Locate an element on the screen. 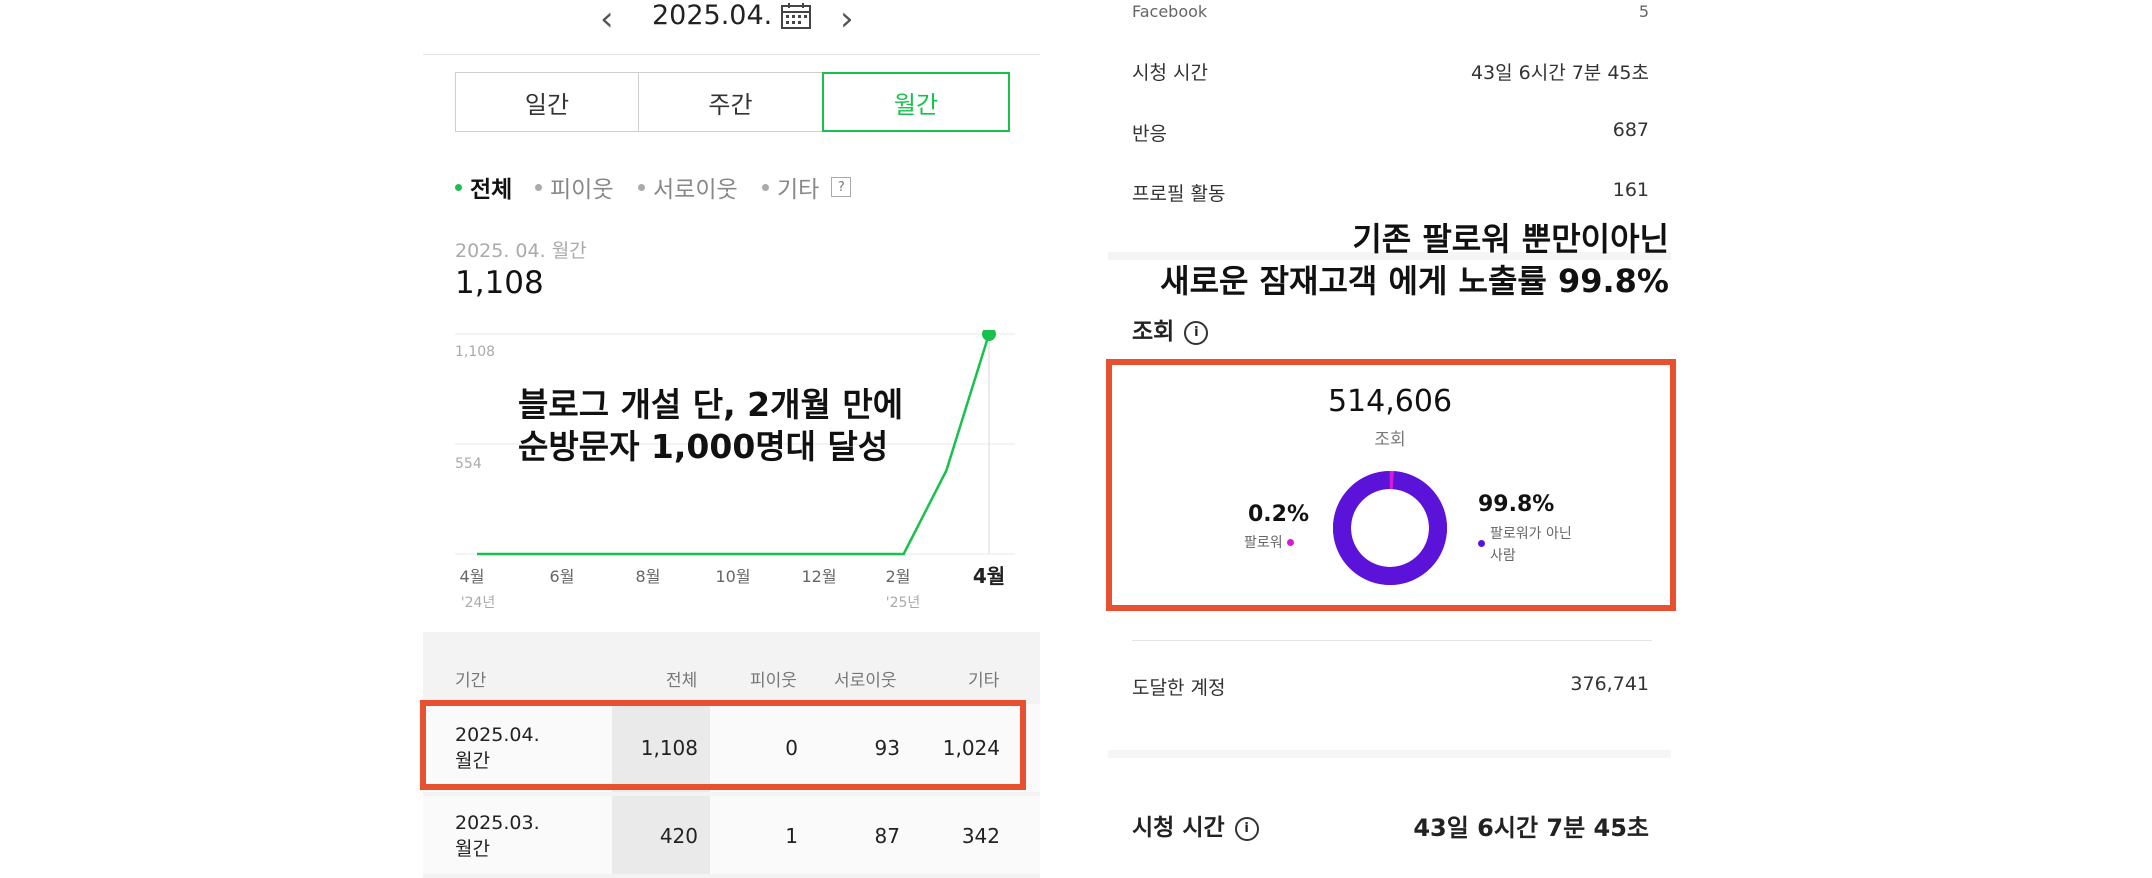 The height and width of the screenshot is (878, 2152). stat-label: 반응 is located at coordinates (1149, 134).